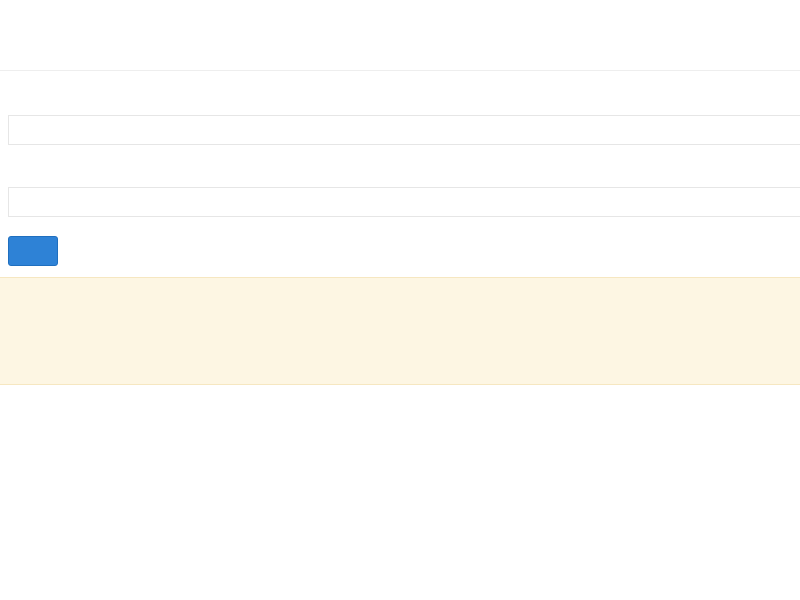 Image resolution: width=800 pixels, height=600 pixels. Describe the element at coordinates (400, 35) in the screenshot. I see `top-blank-area` at that location.